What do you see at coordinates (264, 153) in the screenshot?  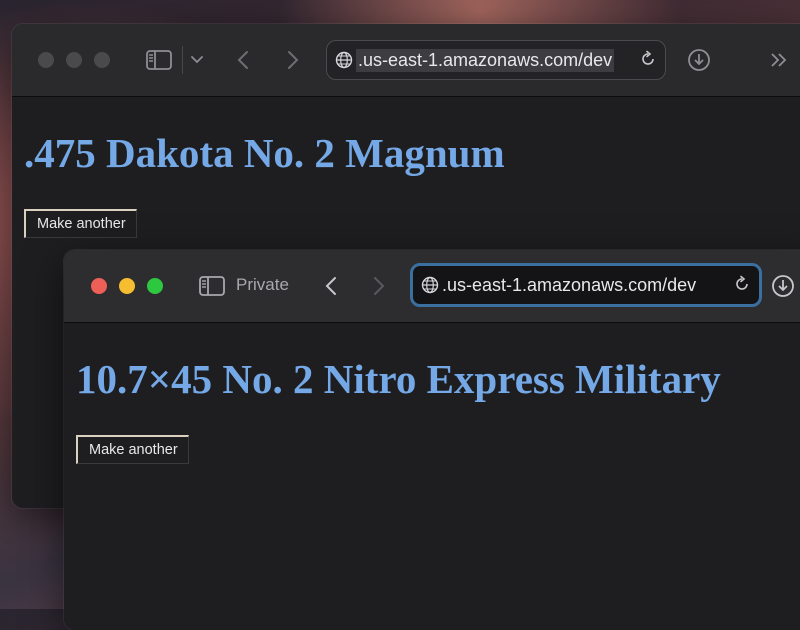 I see `page-heading: .475 Dakota No. 2 Magnum` at bounding box center [264, 153].